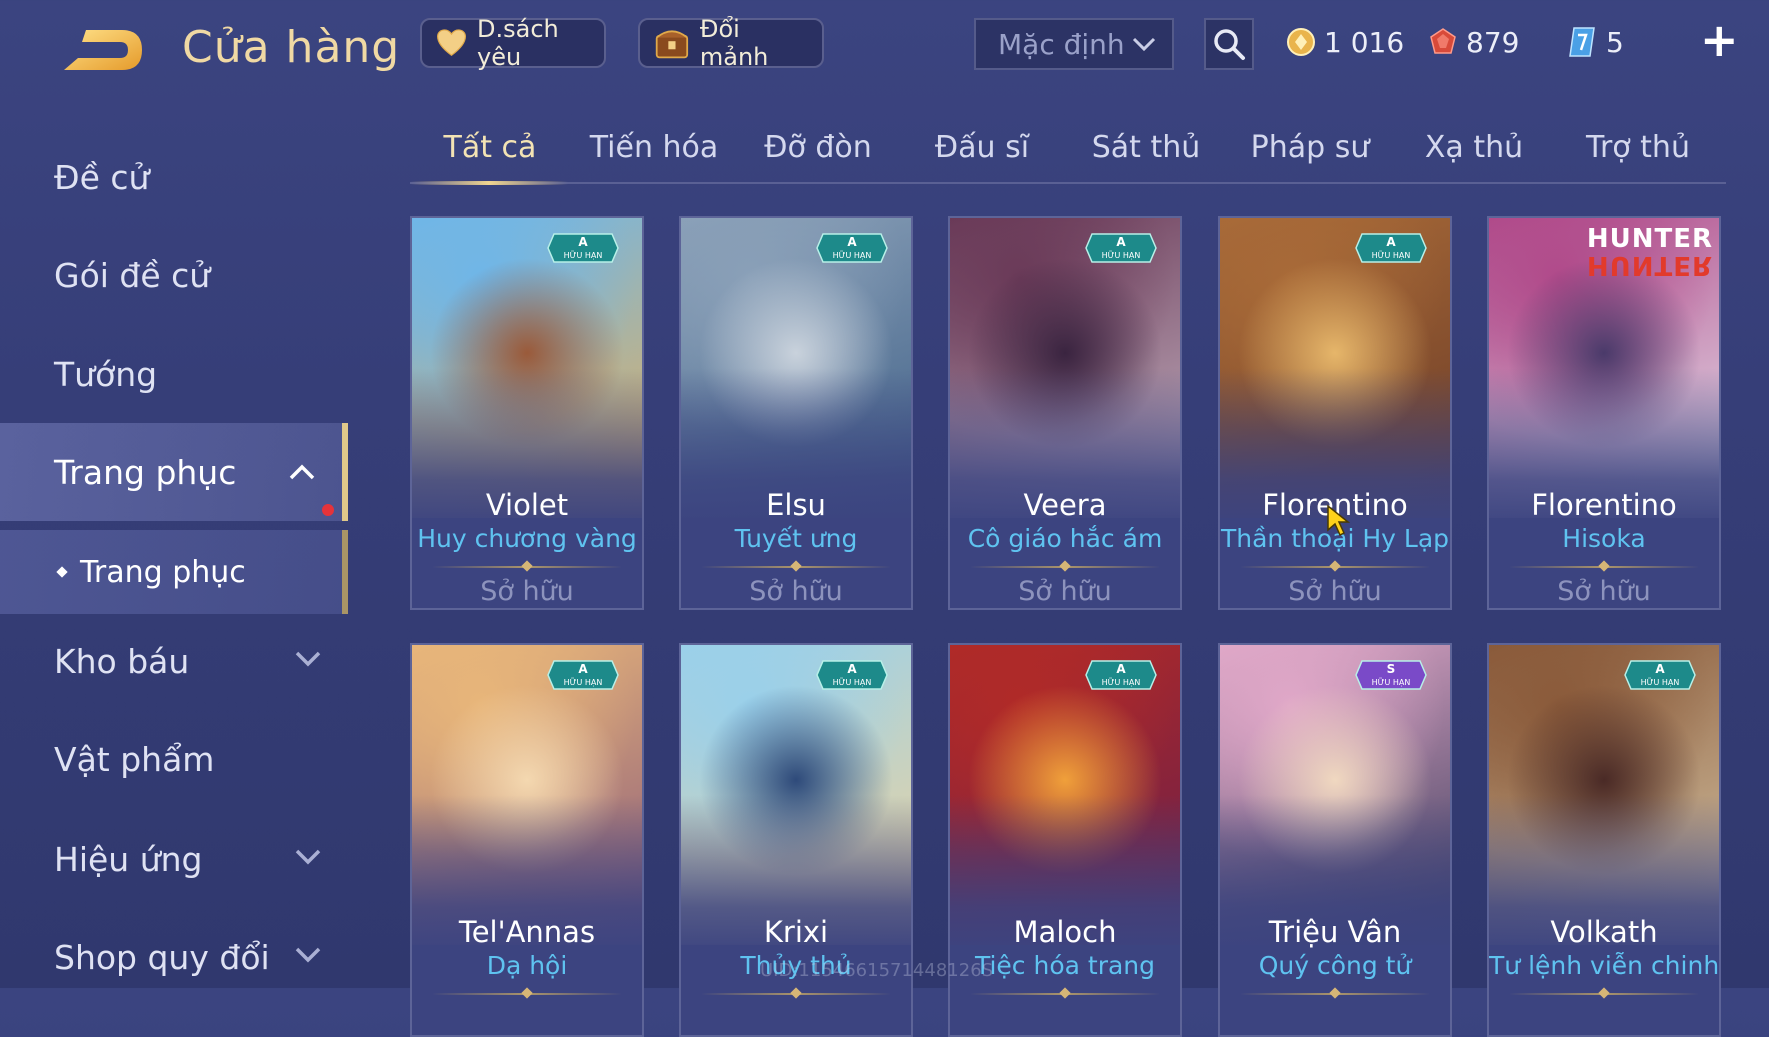 The width and height of the screenshot is (1769, 1037). I want to click on skin-name: Quý công tử, so click(1335, 965).